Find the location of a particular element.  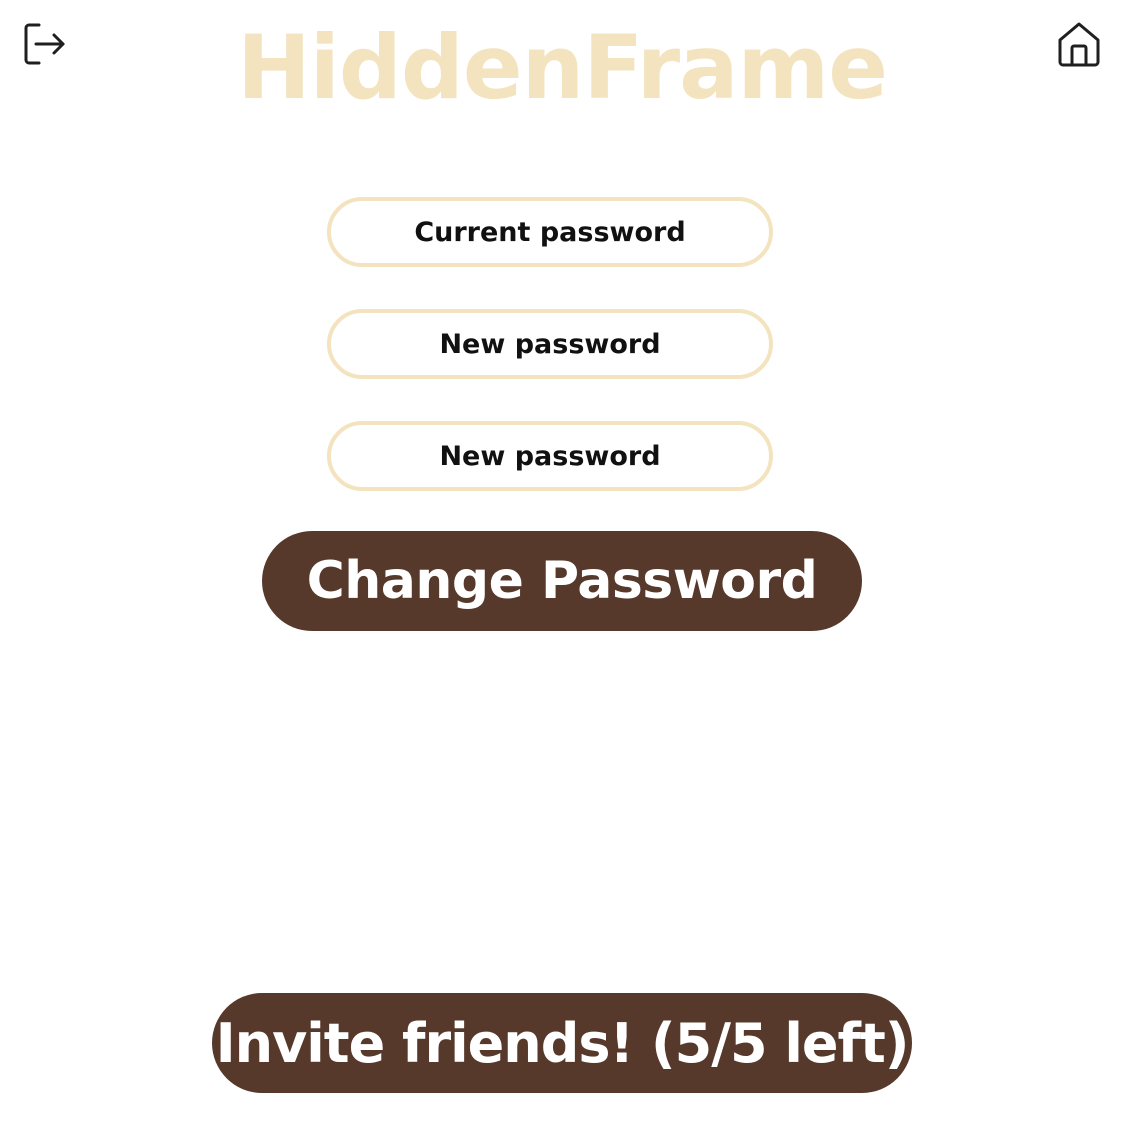

home-icon is located at coordinates (1079, 44).